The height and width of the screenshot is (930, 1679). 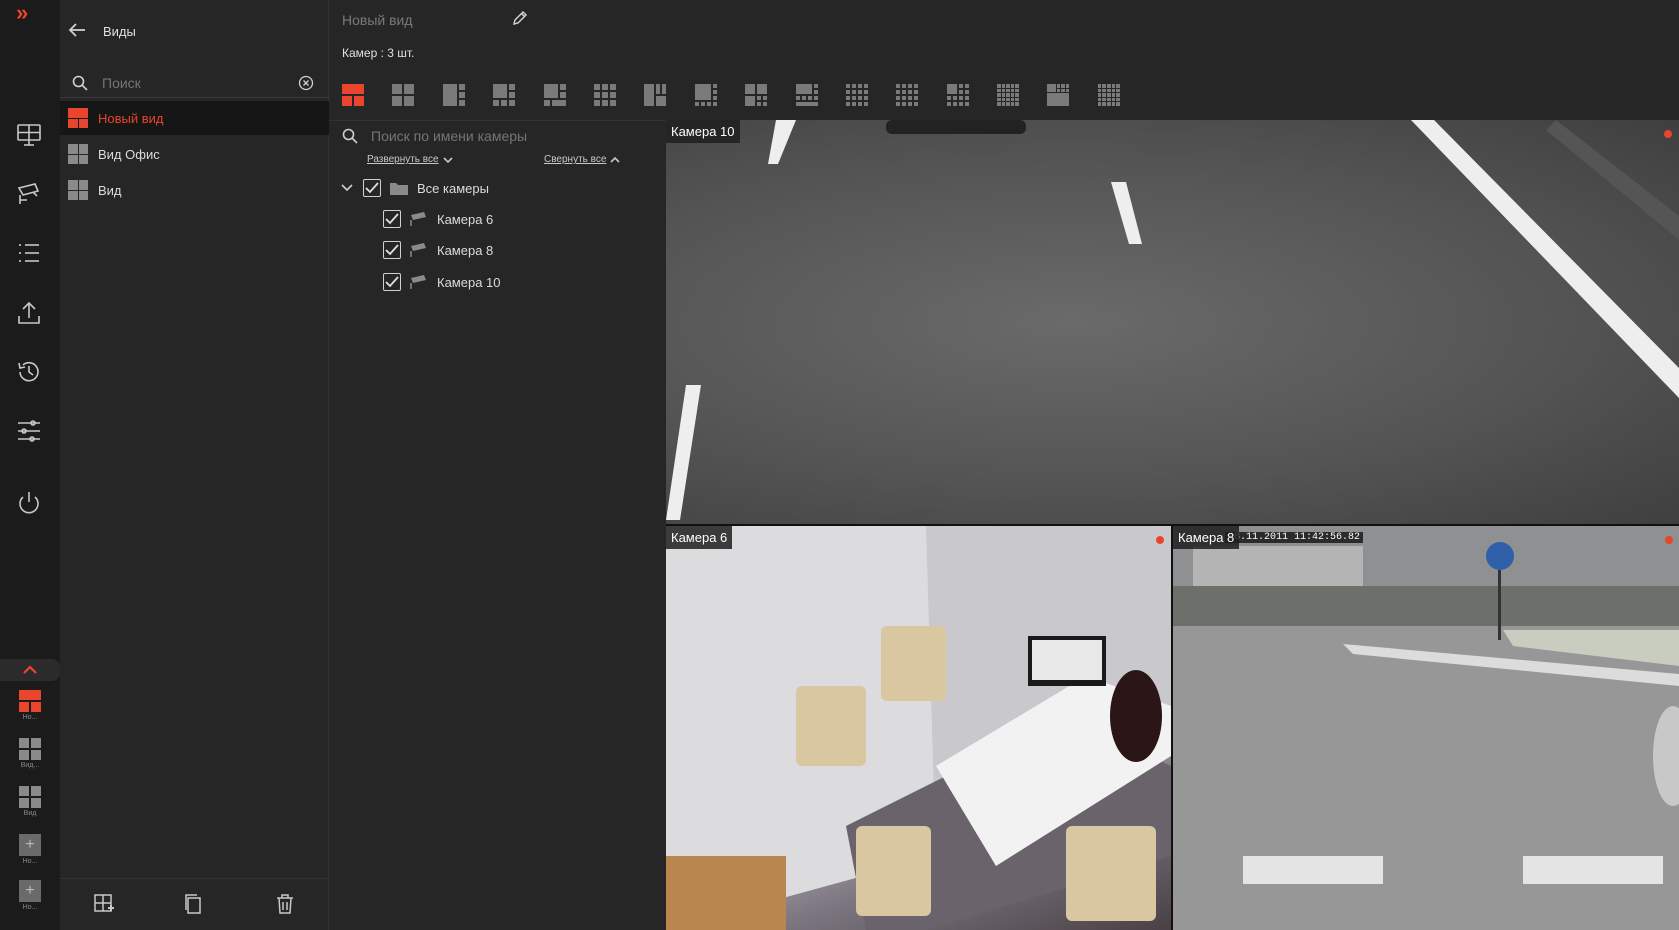 I want to click on camera-count: Камер : 3 шт., so click(x=378, y=53).